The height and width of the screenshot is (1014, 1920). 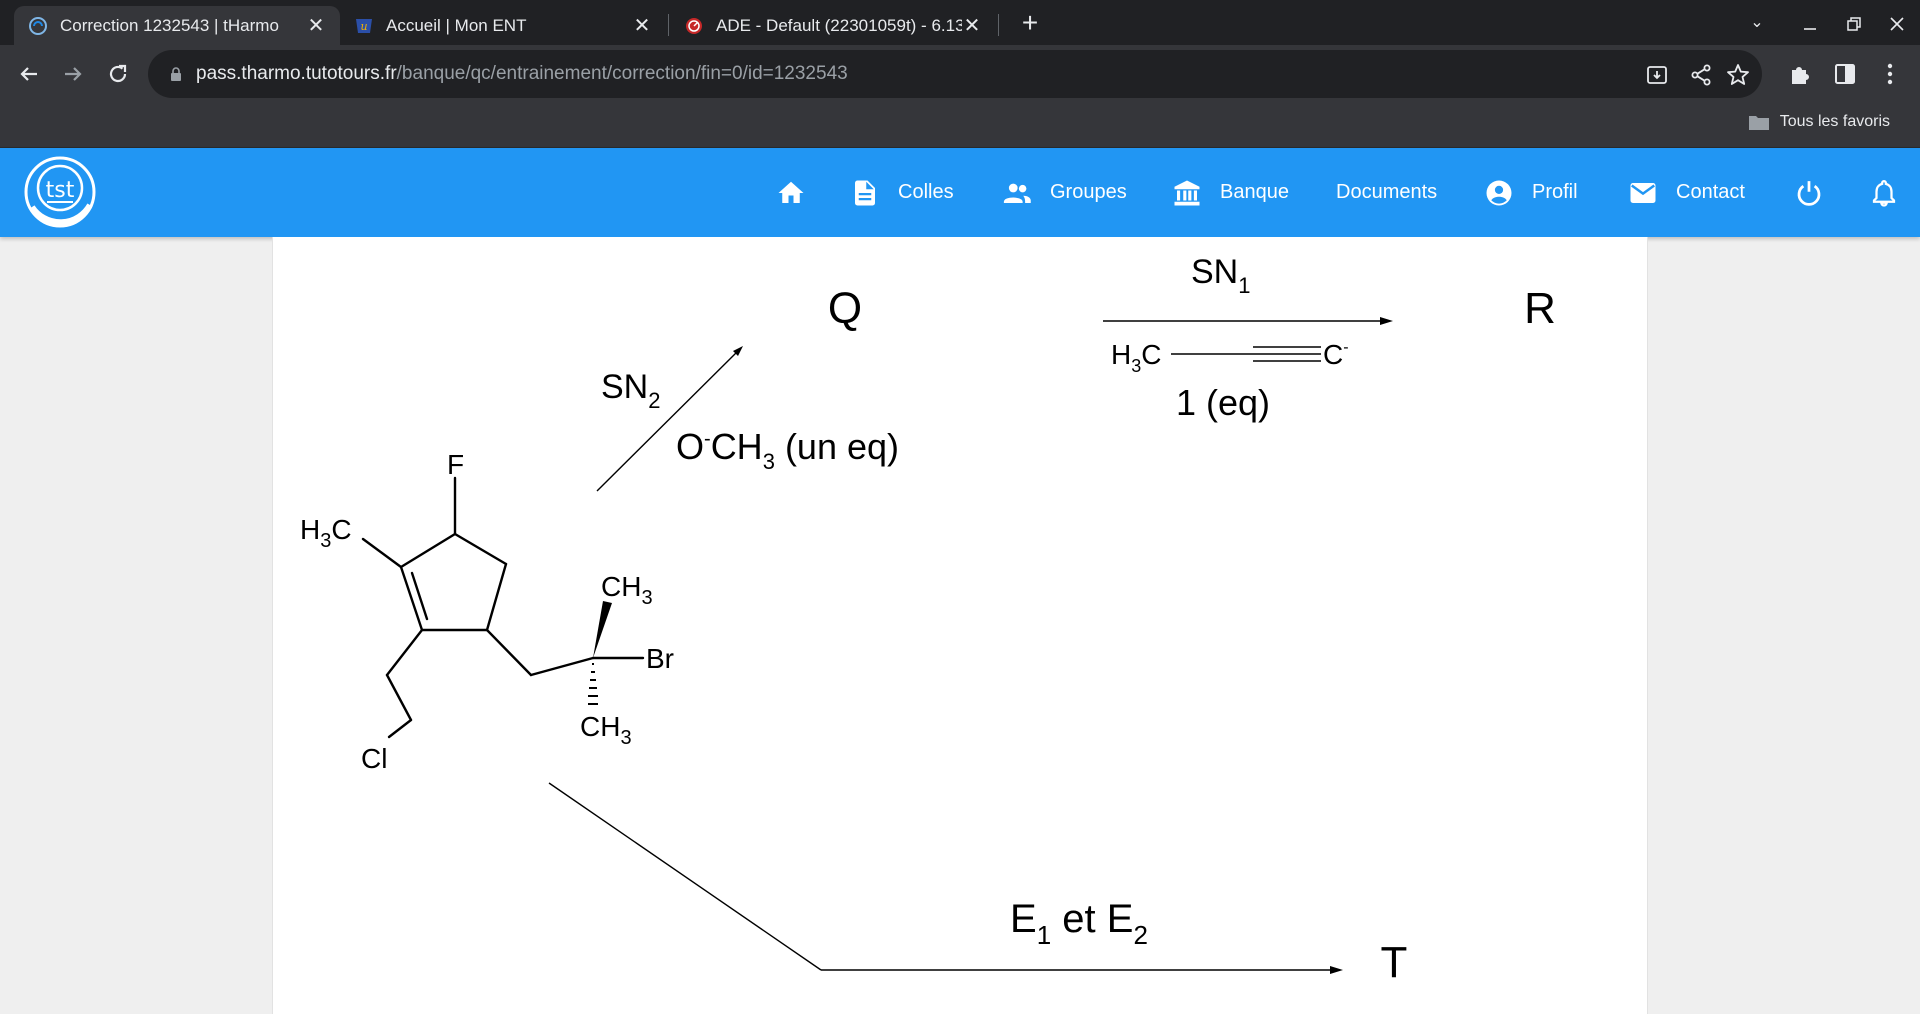 What do you see at coordinates (326, 533) in the screenshot?
I see `atom-methyl-left: H3C` at bounding box center [326, 533].